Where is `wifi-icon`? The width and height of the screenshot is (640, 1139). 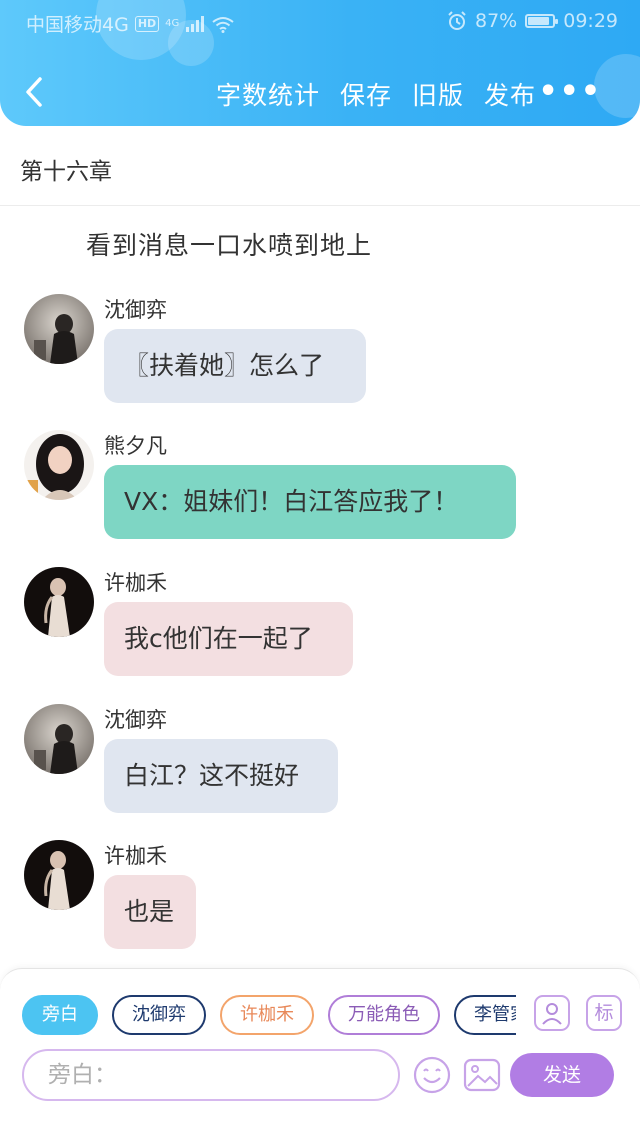 wifi-icon is located at coordinates (223, 24).